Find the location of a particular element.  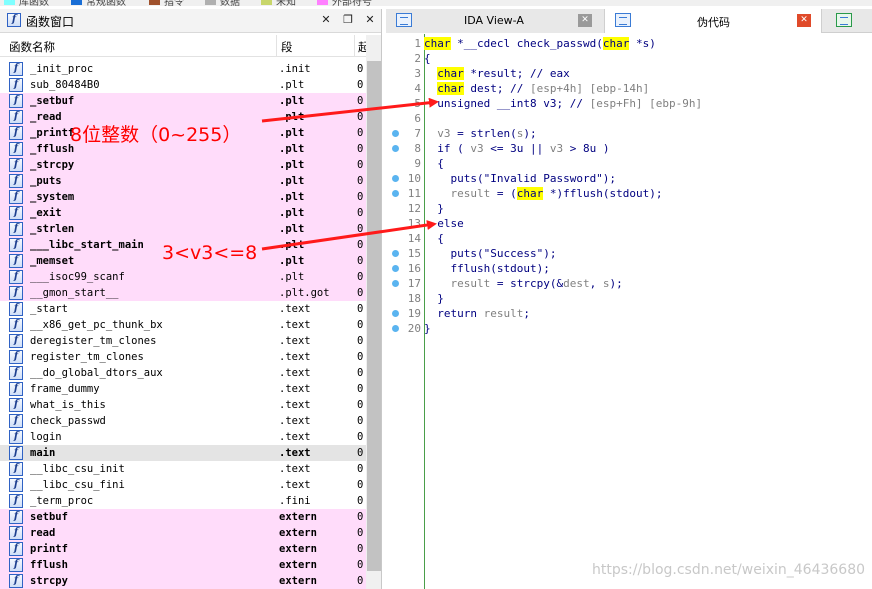

function-row: f login .text 0 is located at coordinates (183, 437).